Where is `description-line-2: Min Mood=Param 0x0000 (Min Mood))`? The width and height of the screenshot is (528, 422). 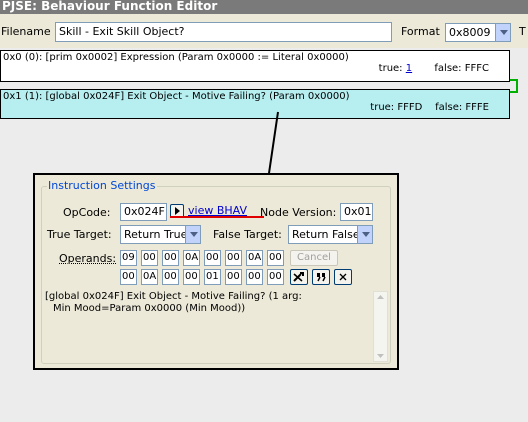
description-line-2: Min Mood=Param 0x0000 (Min Mood)) is located at coordinates (149, 308).